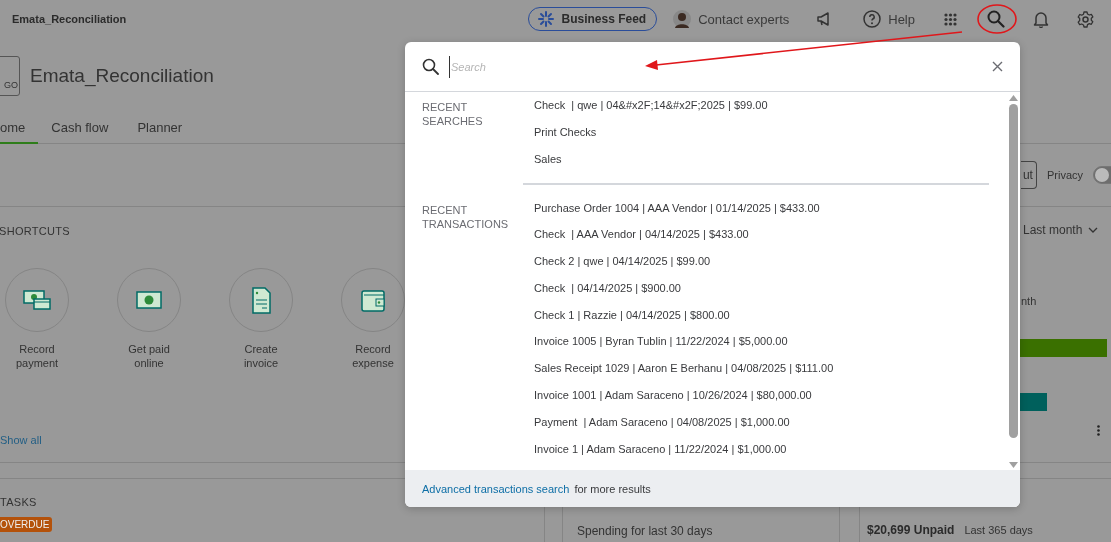 Image resolution: width=1111 pixels, height=542 pixels. What do you see at coordinates (911, 530) in the screenshot?
I see `unpaid-amount: $20,699 Unpaid` at bounding box center [911, 530].